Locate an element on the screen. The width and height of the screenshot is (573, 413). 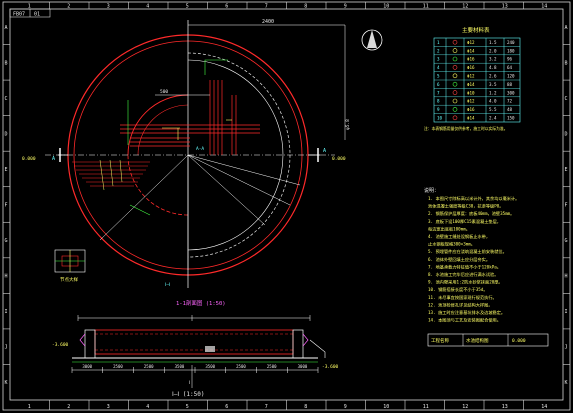
border-number-top: 11 is located at coordinates (426, 7).